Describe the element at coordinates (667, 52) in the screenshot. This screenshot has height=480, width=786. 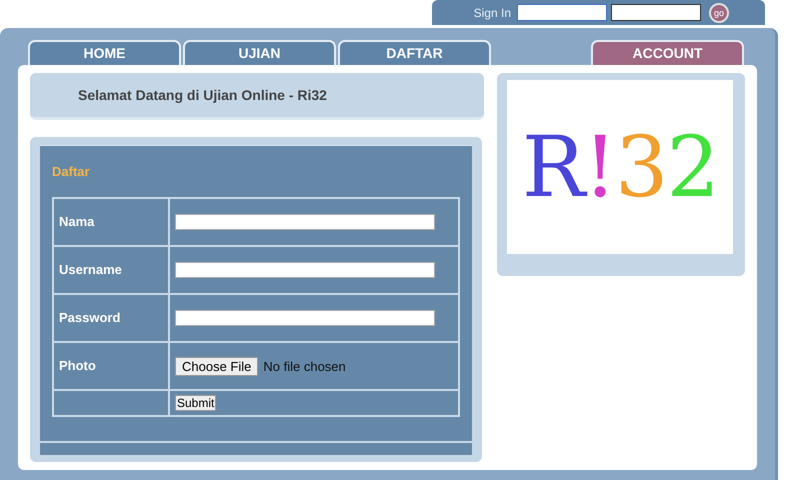
I see `nav-tab: ACCOUNT` at that location.